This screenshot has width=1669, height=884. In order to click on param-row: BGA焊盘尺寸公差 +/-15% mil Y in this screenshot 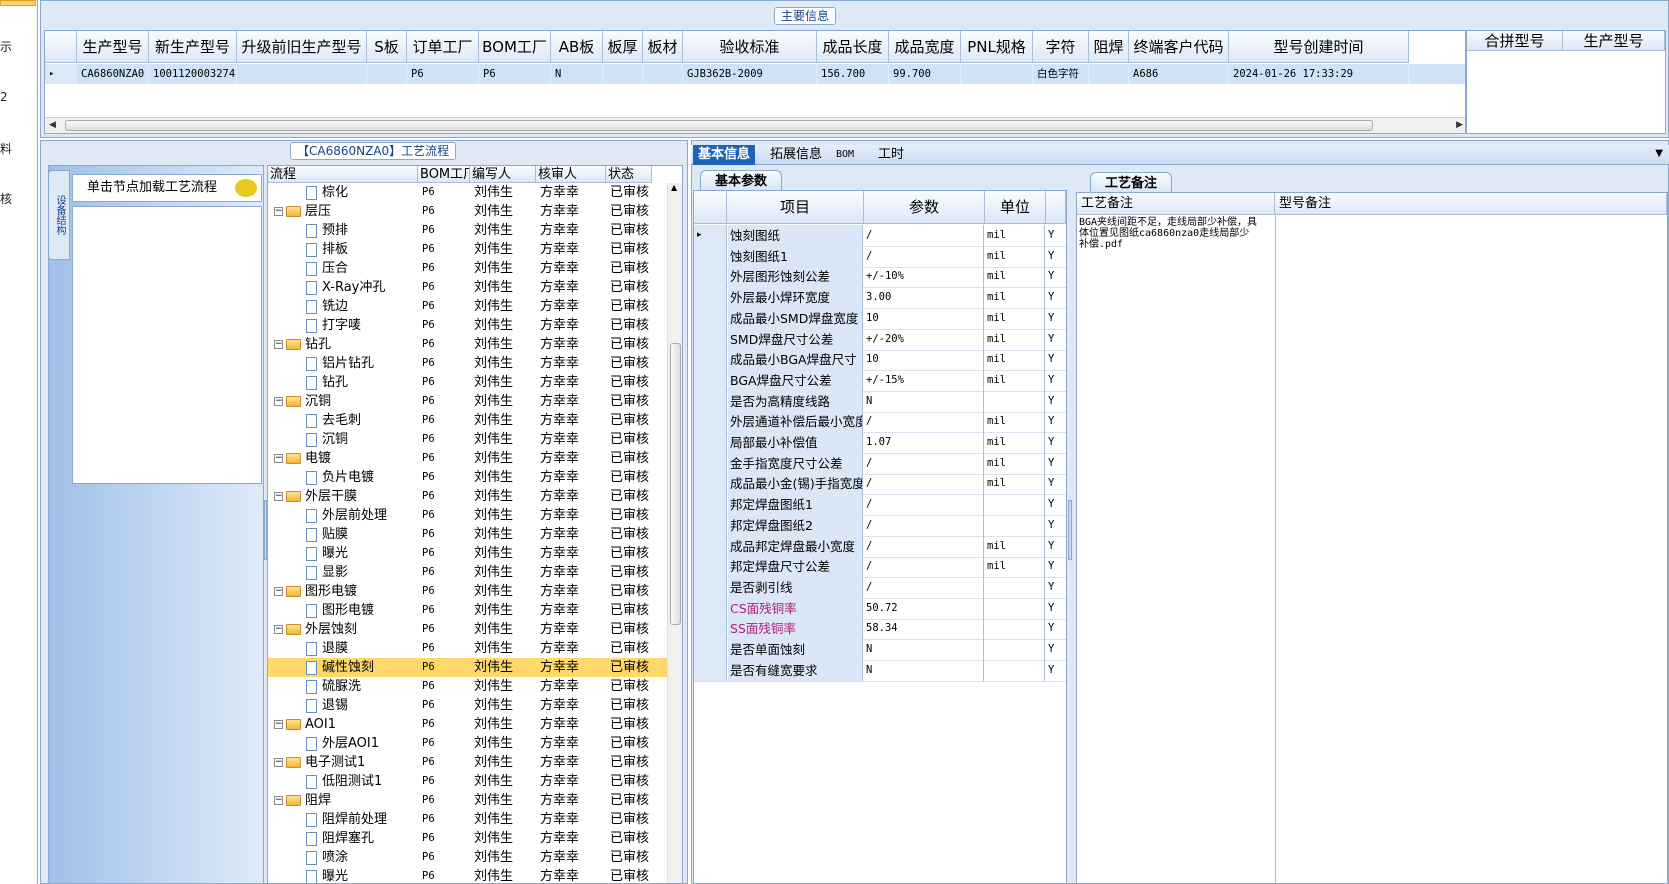, I will do `click(880, 380)`.